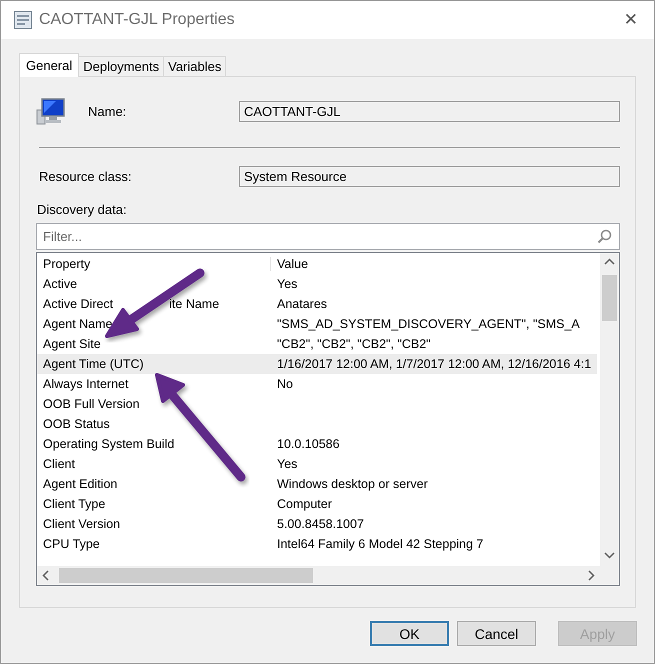 This screenshot has height=664, width=655. I want to click on tab: Variables, so click(194, 66).